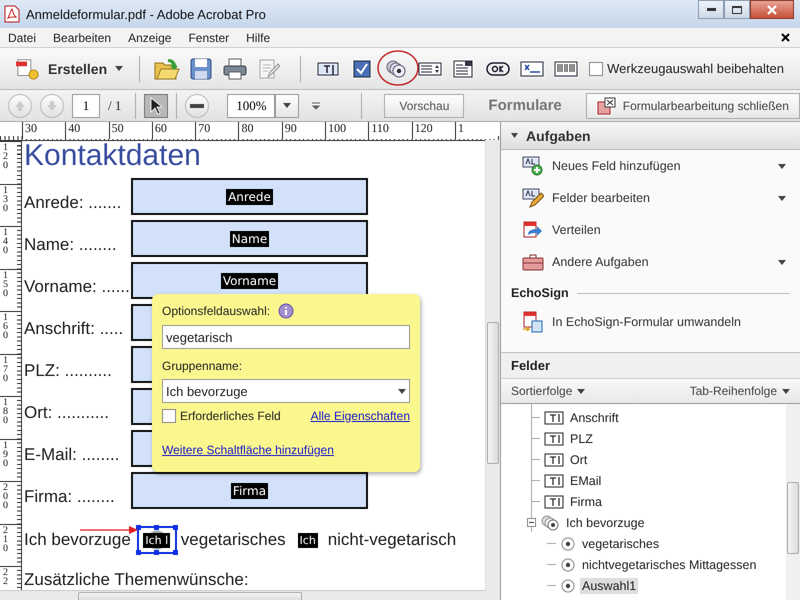  I want to click on zoom-dropdown-button, so click(287, 106).